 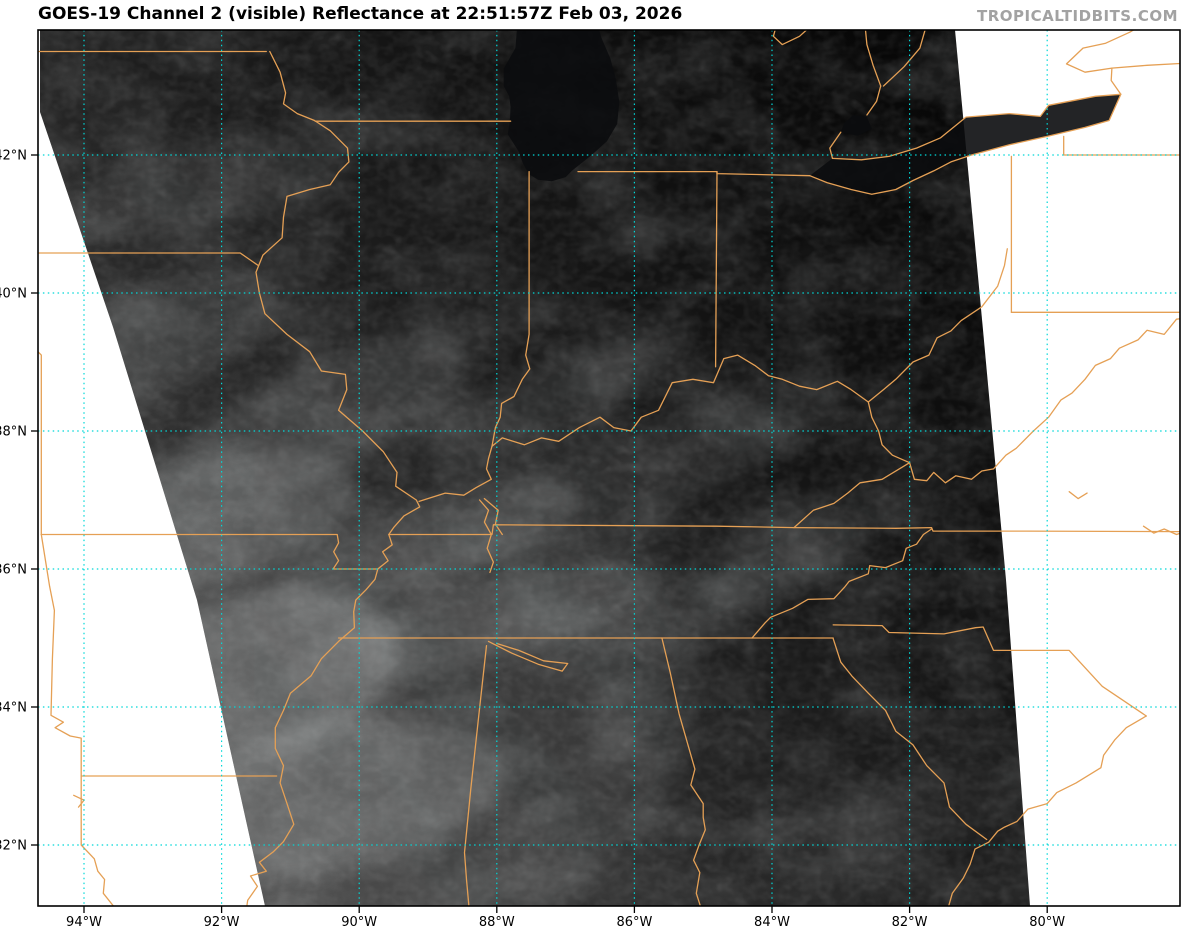 I want to click on lon-label-86: 86°W, so click(x=634, y=922).